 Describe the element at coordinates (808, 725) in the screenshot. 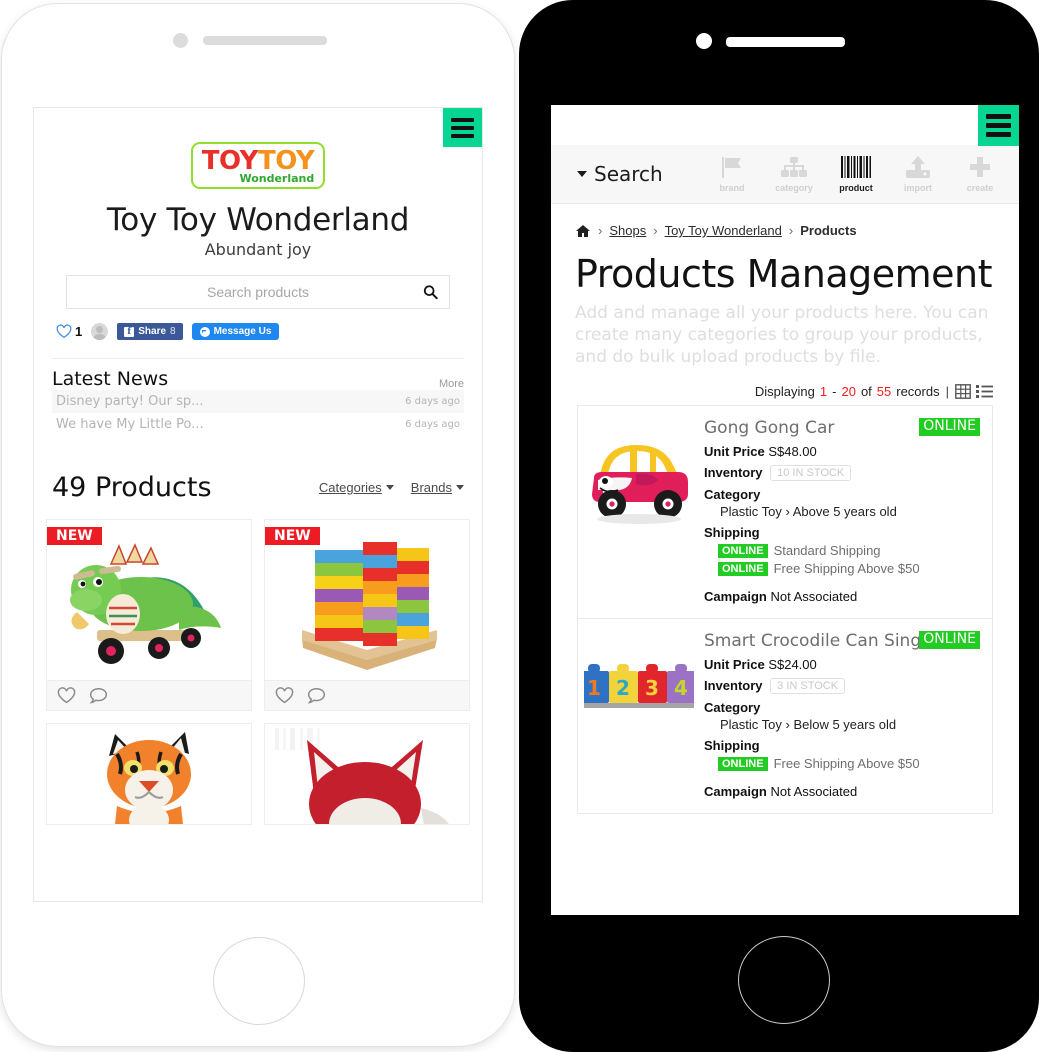

I see `category-value: Plastic Toy › Below 5 years old` at that location.